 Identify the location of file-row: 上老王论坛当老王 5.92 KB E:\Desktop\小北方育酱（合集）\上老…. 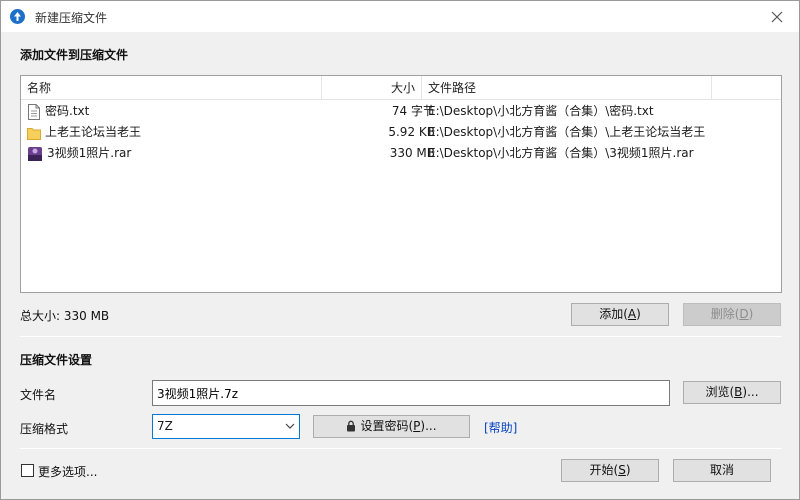
(401, 132).